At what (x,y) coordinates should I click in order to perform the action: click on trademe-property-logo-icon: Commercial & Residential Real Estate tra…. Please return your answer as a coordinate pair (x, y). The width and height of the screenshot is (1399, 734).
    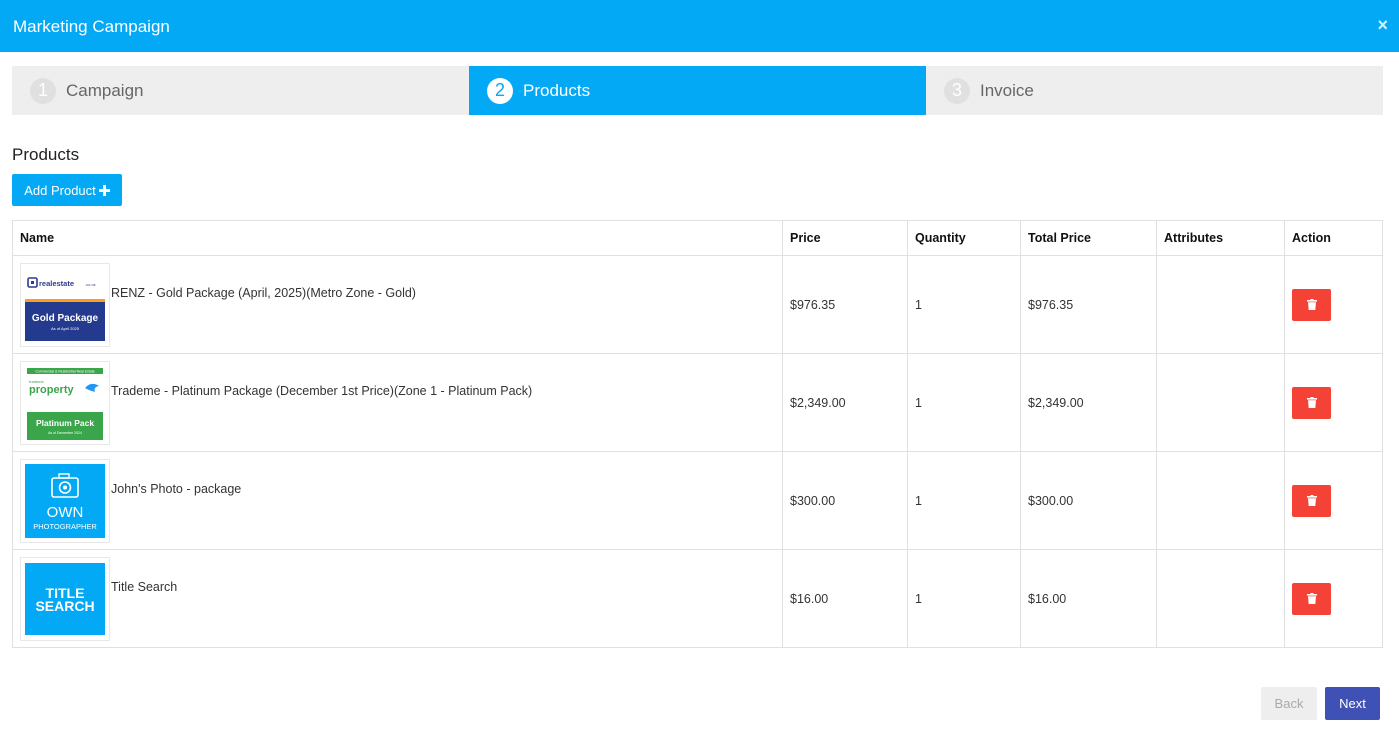
    Looking at the image, I should click on (65, 402).